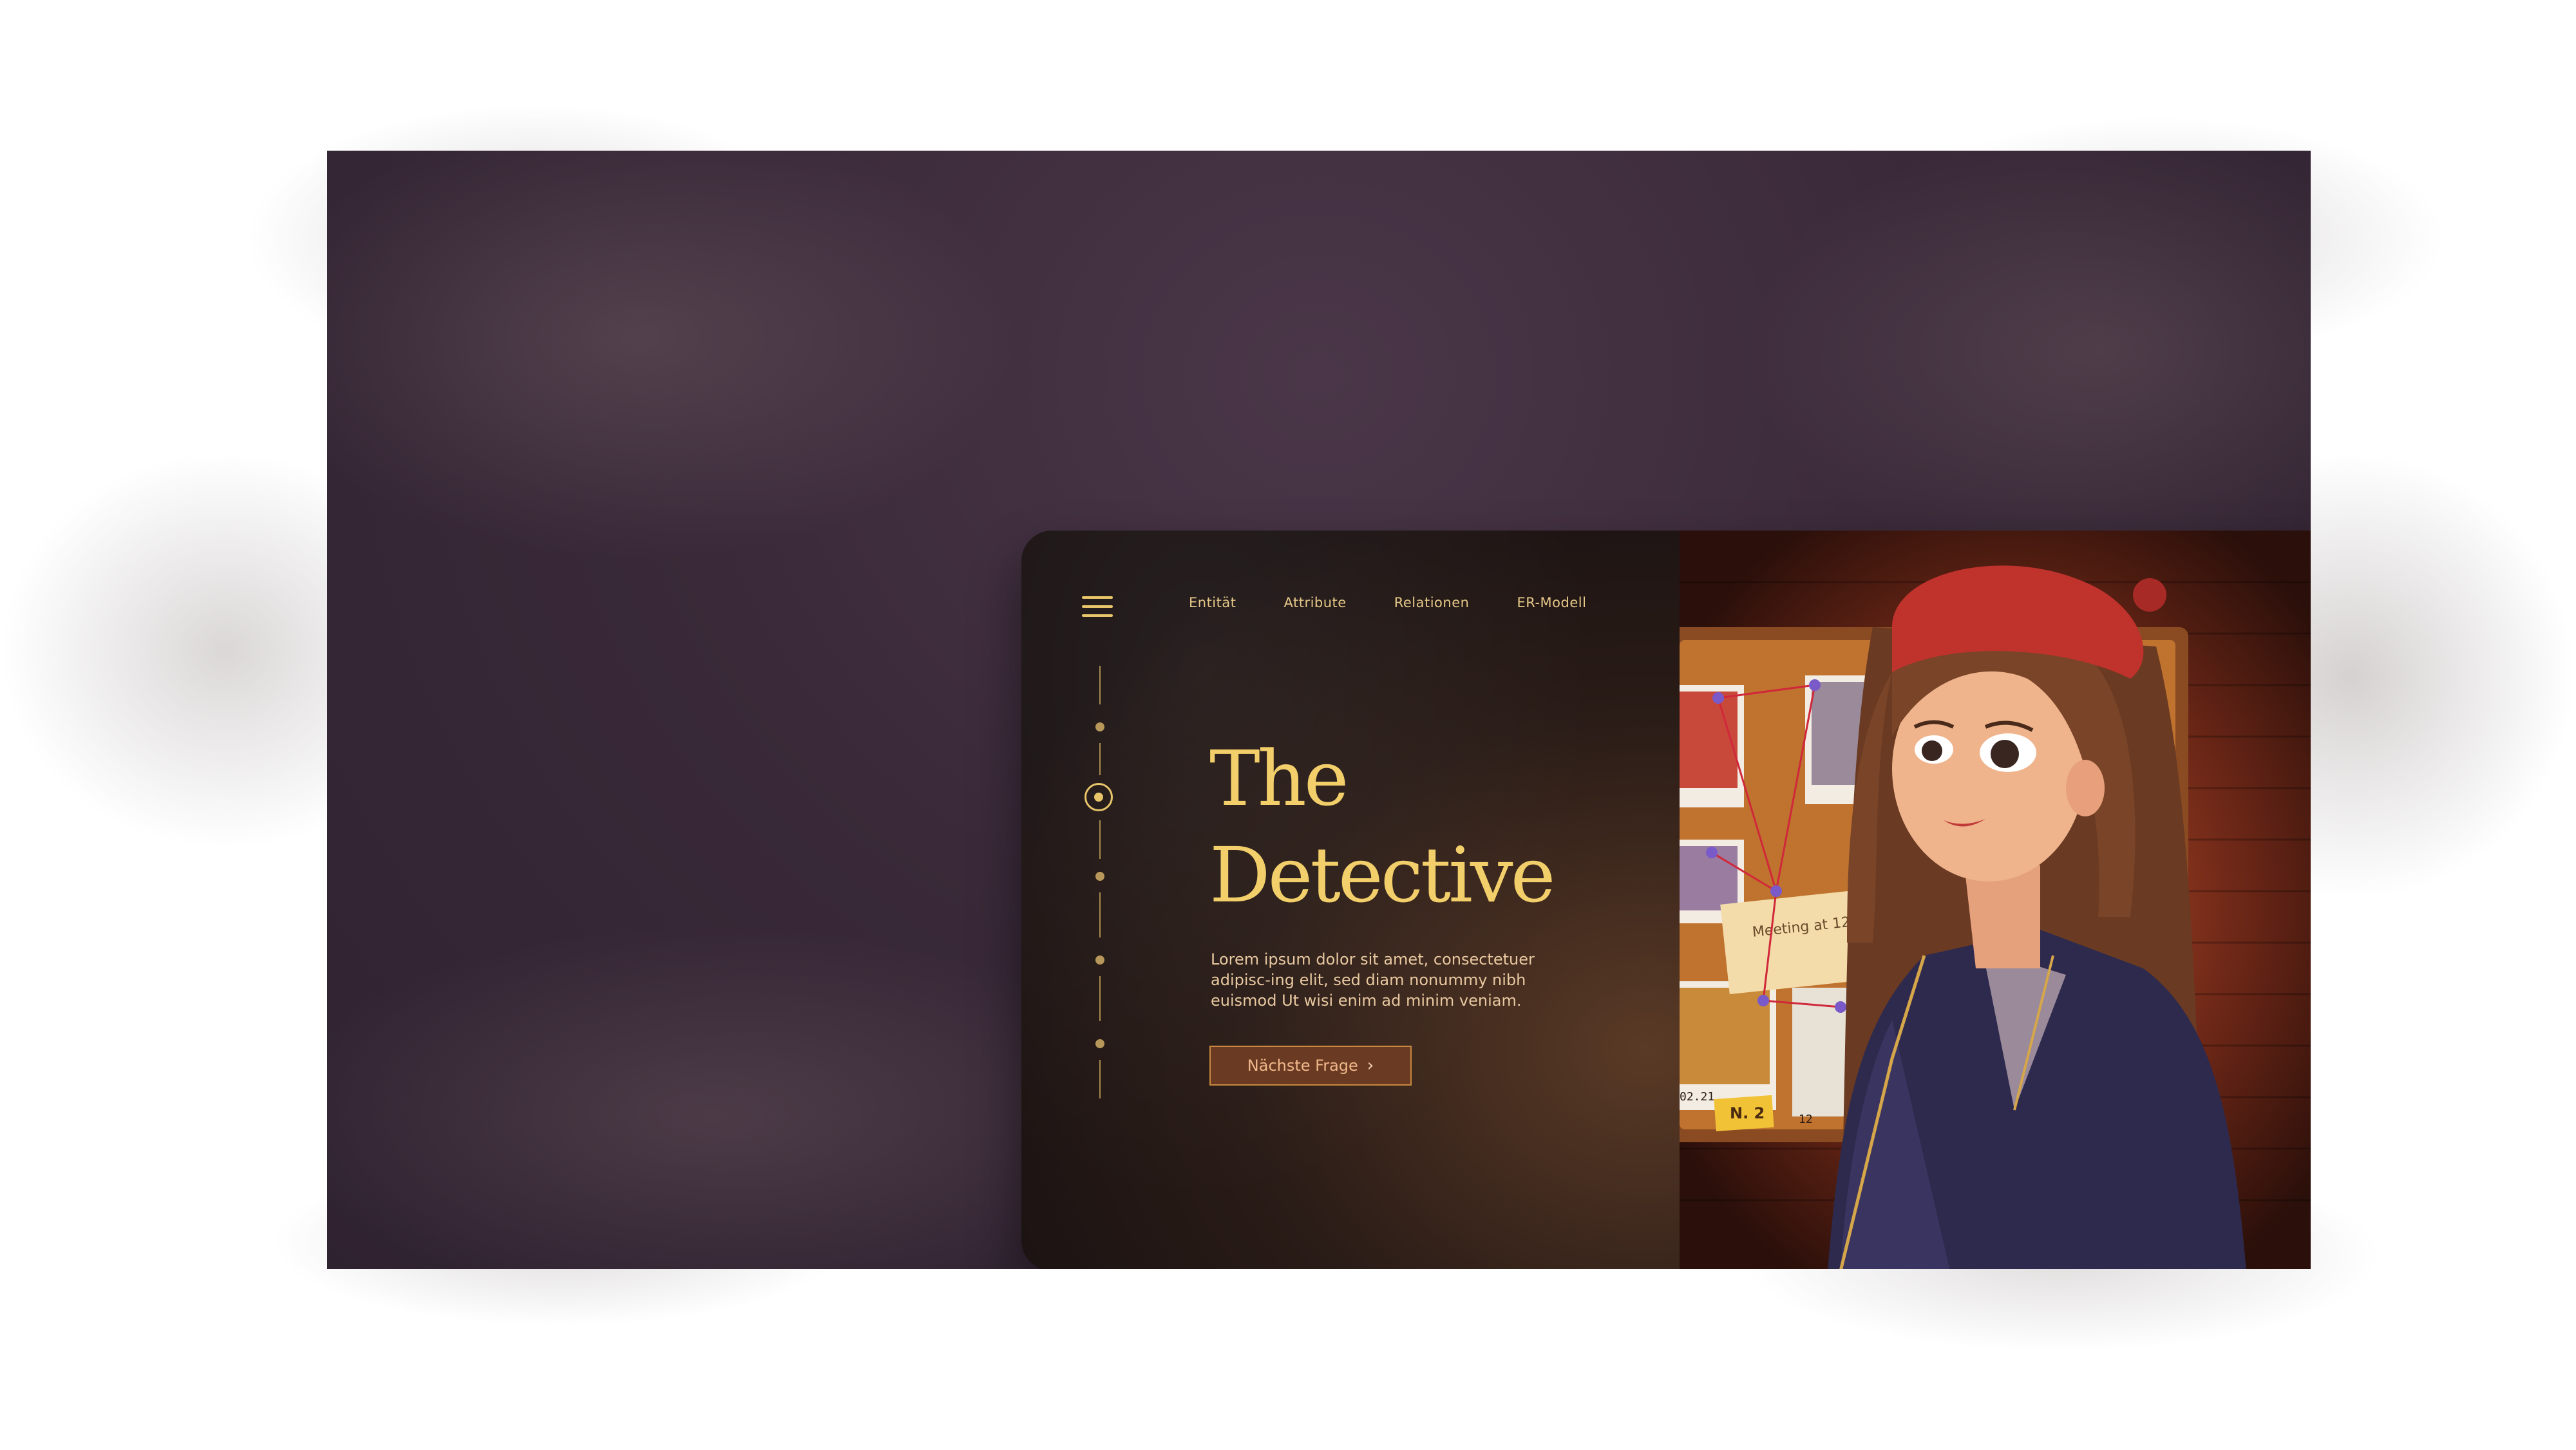  What do you see at coordinates (1315, 602) in the screenshot?
I see `nav-attribute: Attribute` at bounding box center [1315, 602].